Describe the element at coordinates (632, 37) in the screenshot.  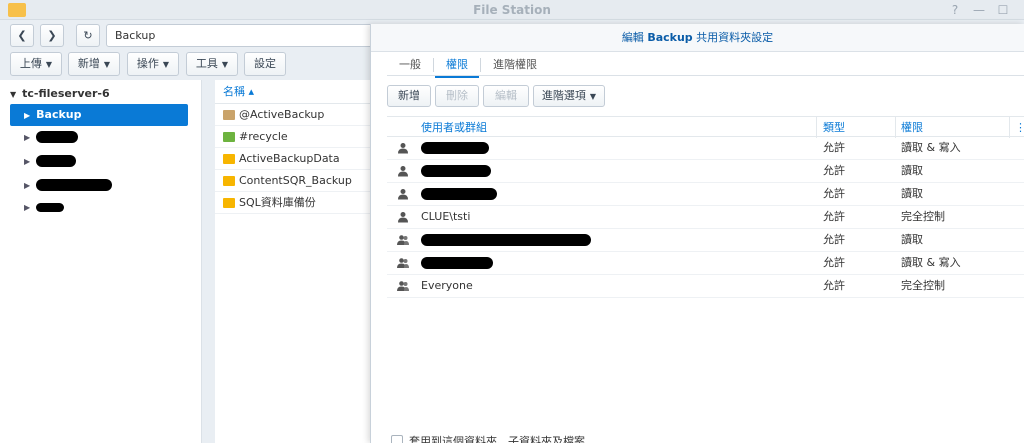
I see `dialog-title-prefix: 編輯` at that location.